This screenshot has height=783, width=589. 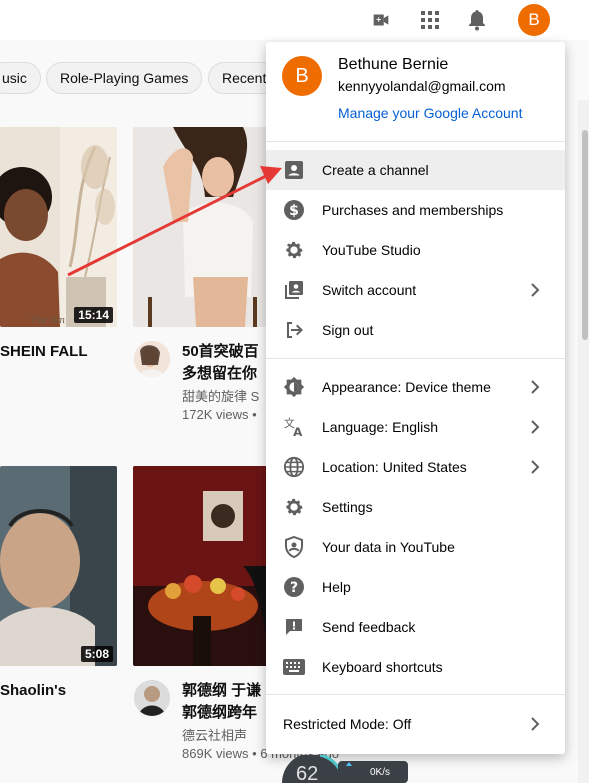 I want to click on menu-item-label: Send feedback, so click(x=369, y=627).